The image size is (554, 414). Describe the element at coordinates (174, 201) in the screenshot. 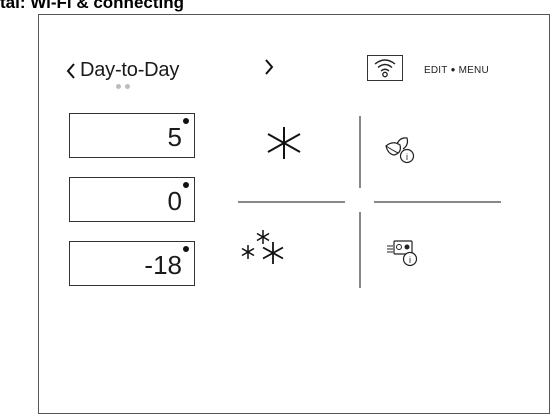

I see `temp-value: 0` at that location.